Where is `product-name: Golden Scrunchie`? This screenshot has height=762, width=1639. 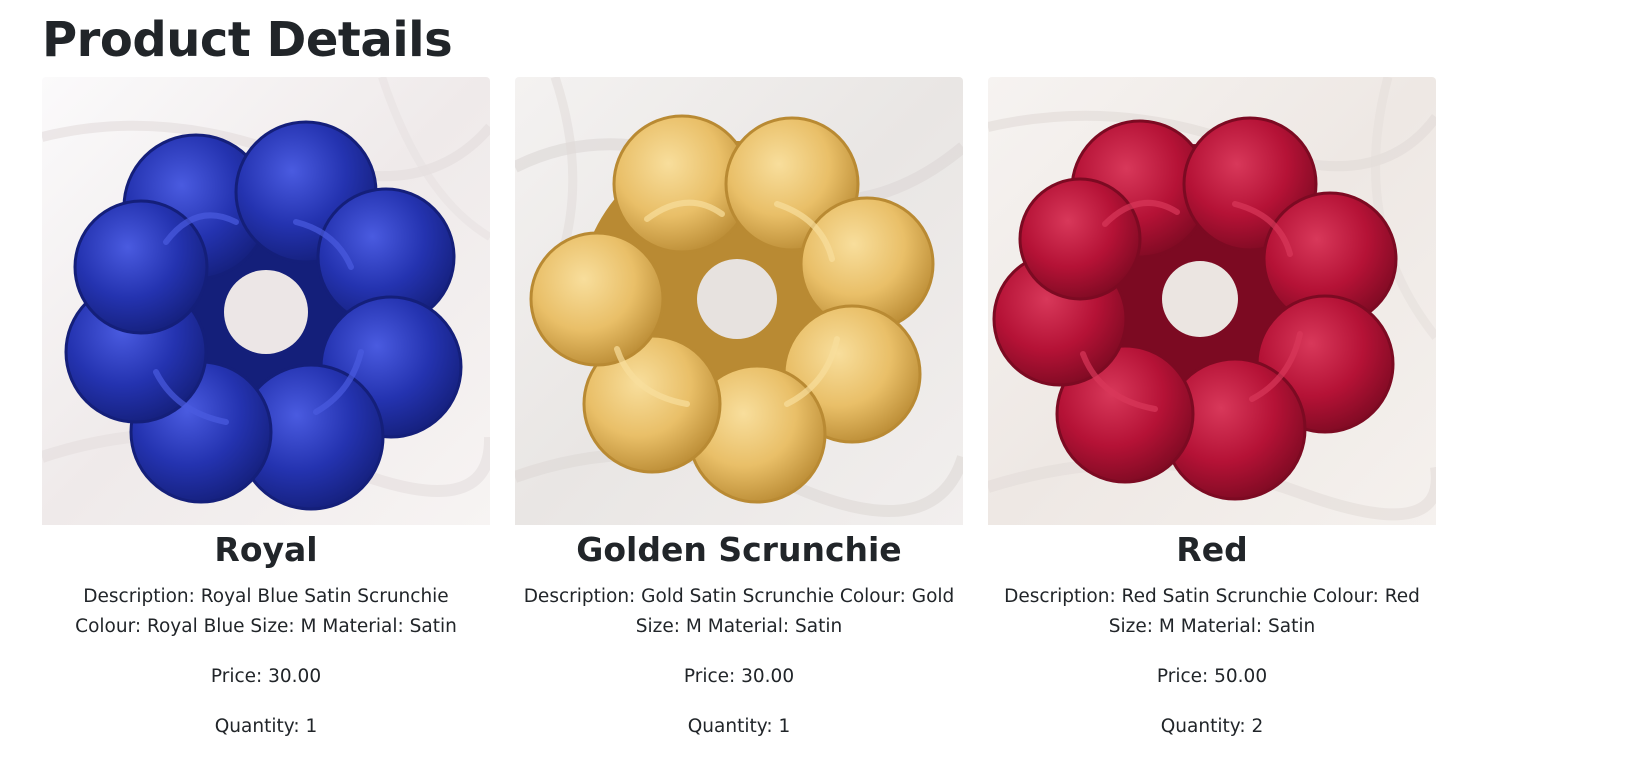 product-name: Golden Scrunchie is located at coordinates (739, 549).